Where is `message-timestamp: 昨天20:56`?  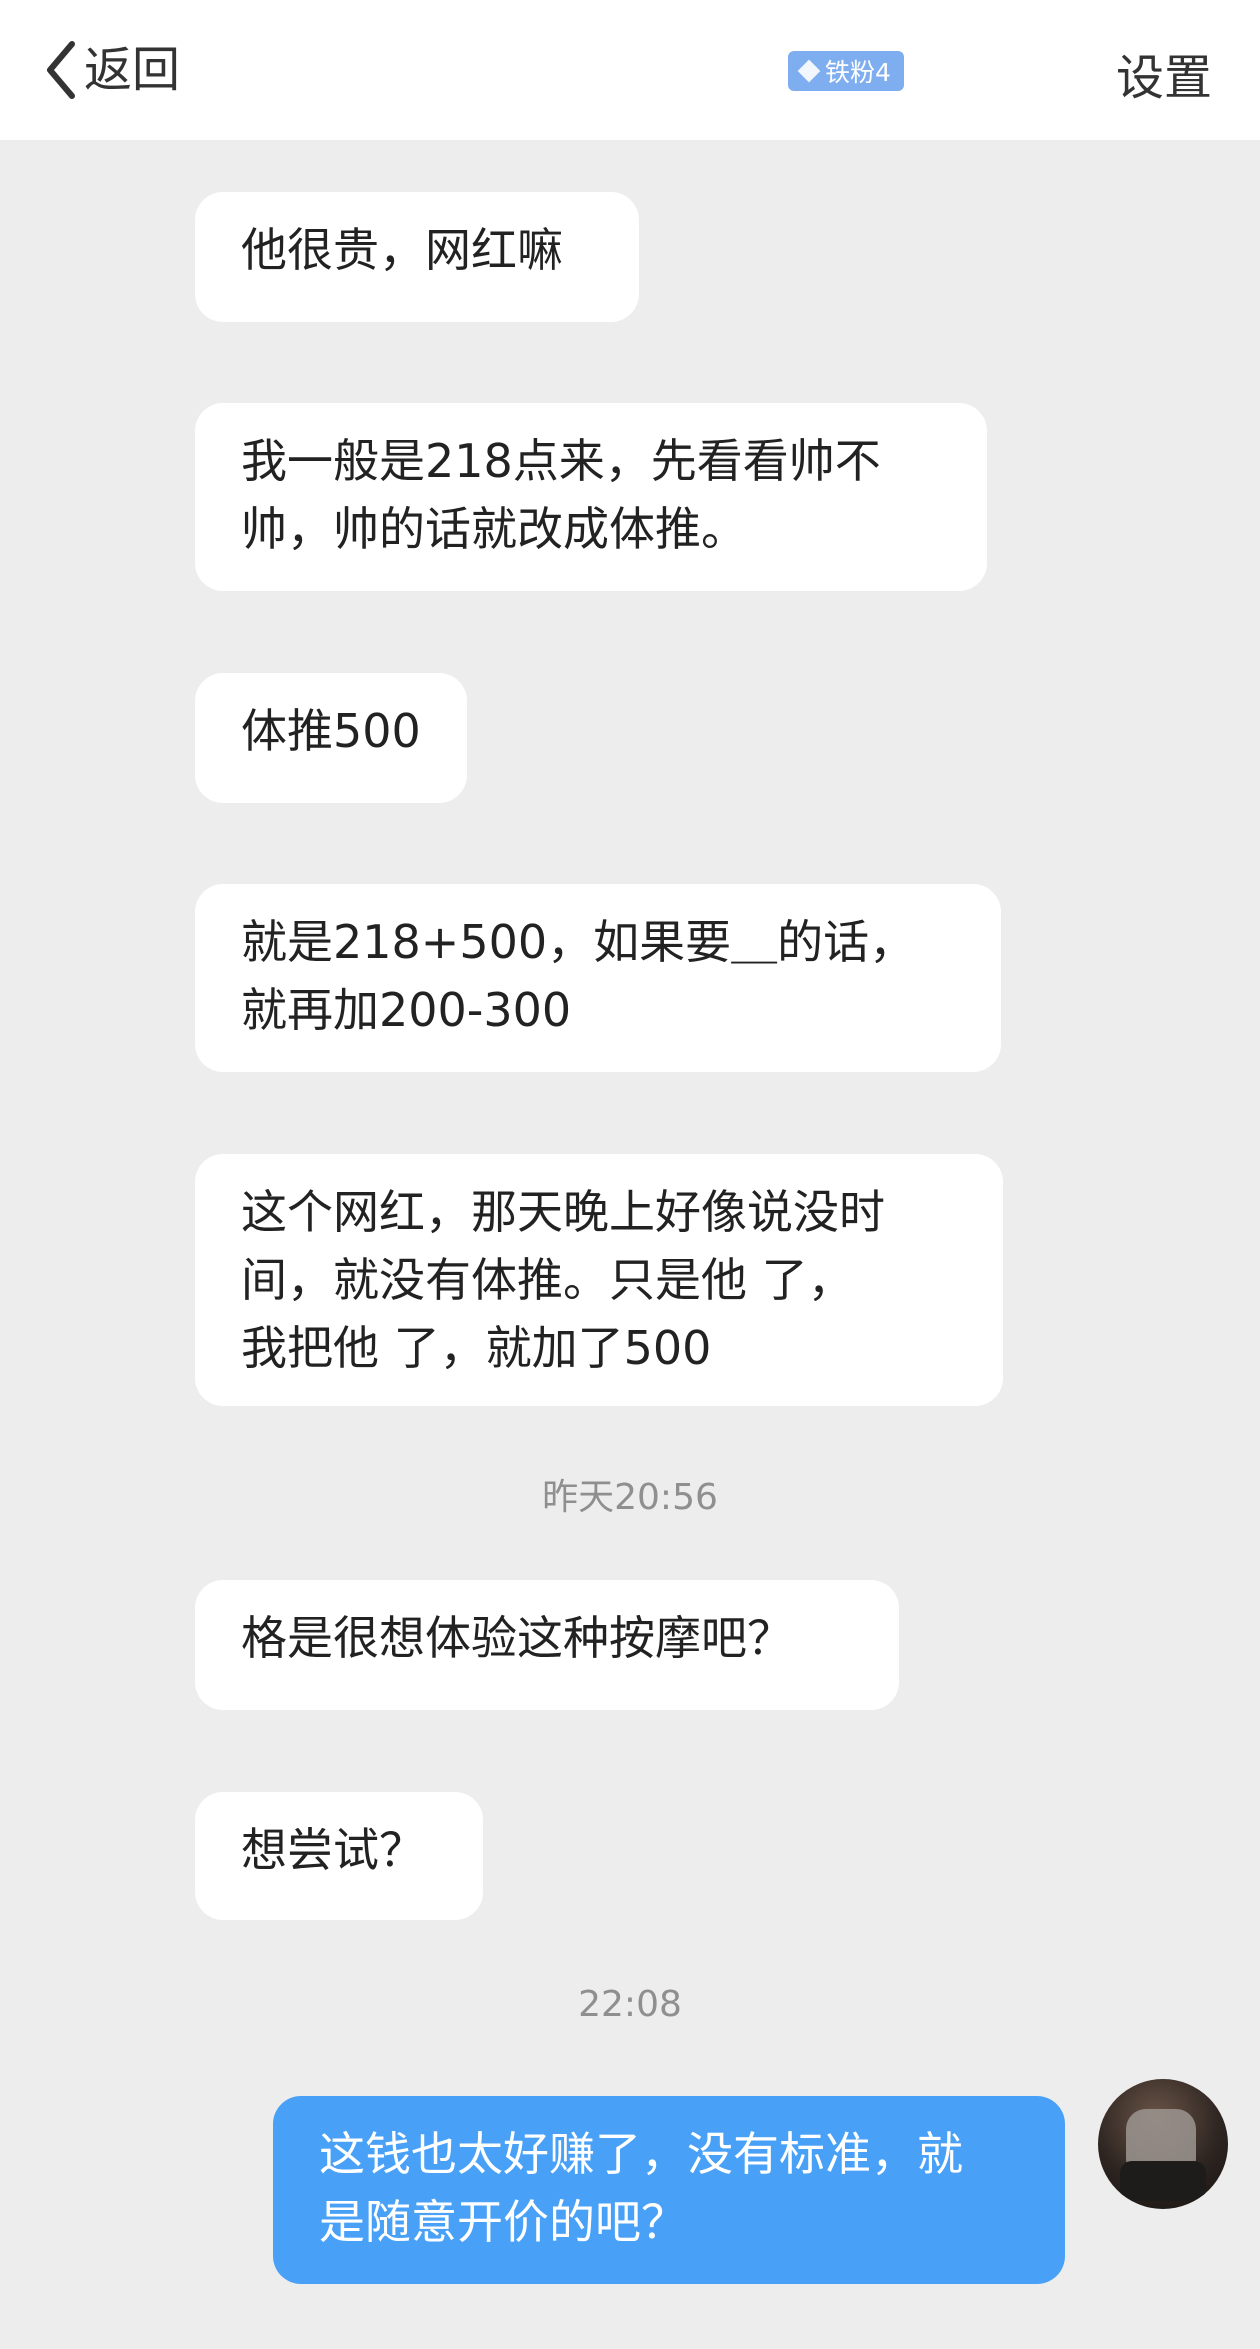 message-timestamp: 昨天20:56 is located at coordinates (630, 1497).